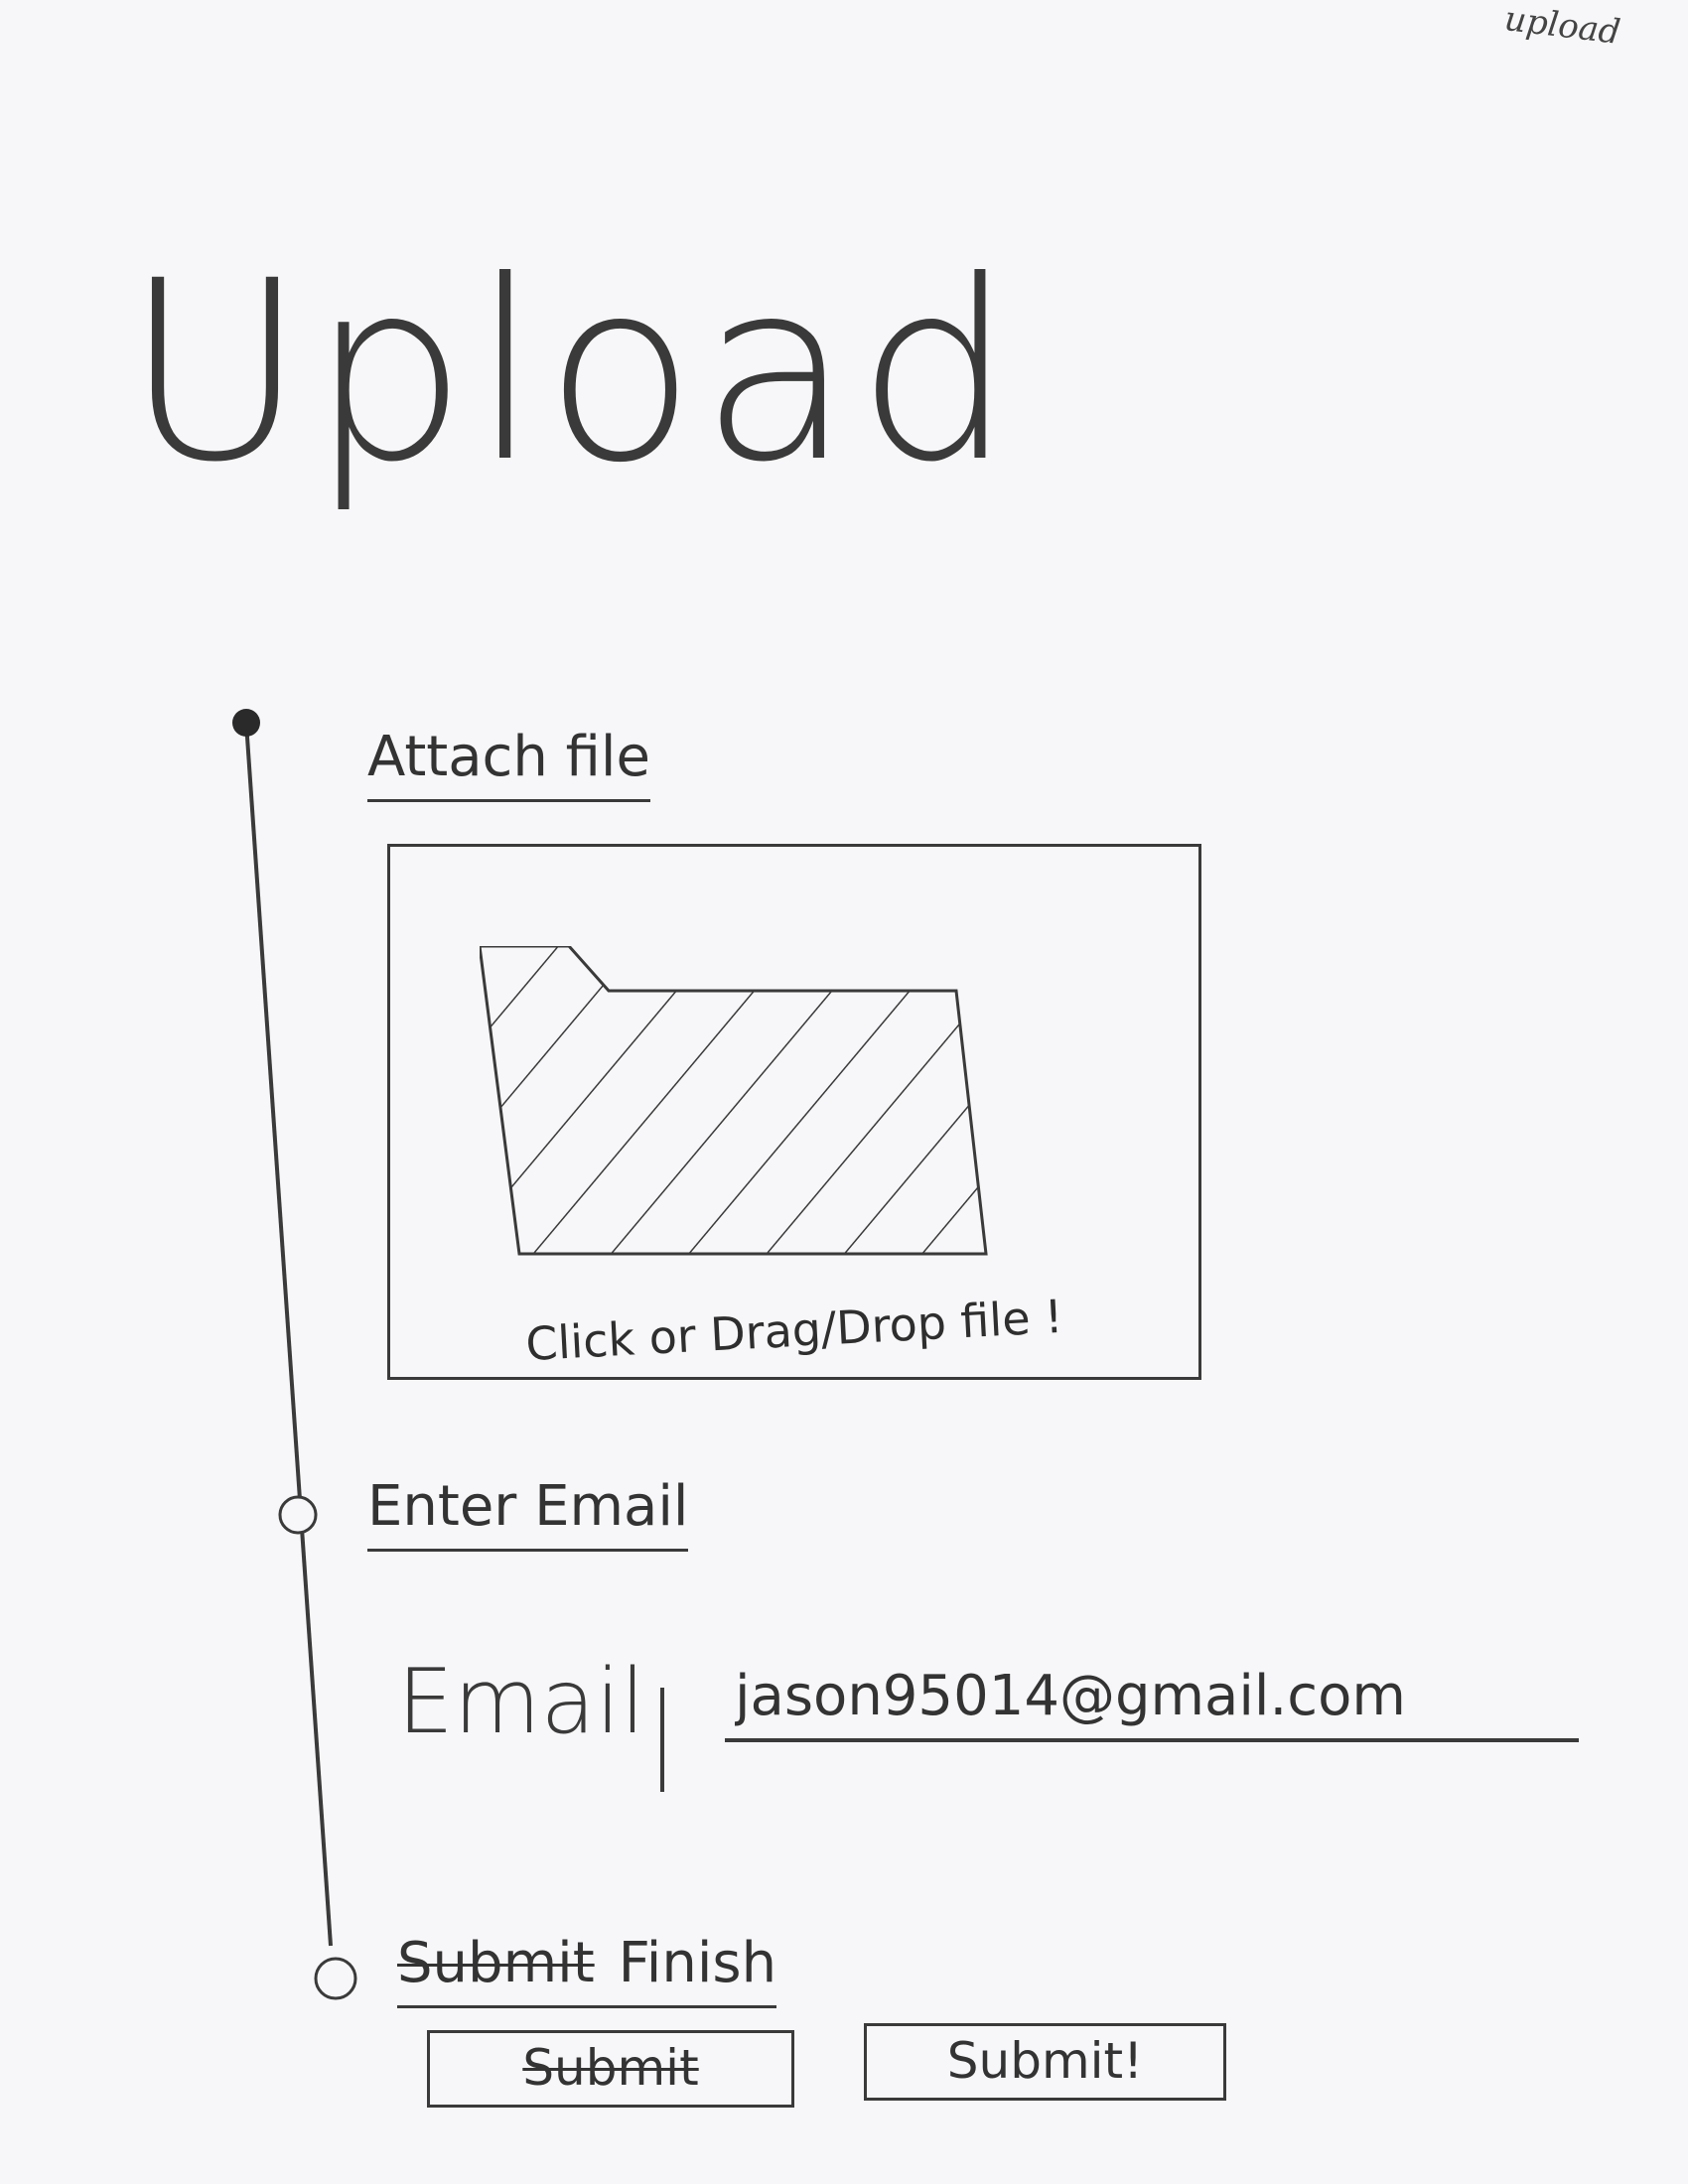  I want to click on dropzone-label: Click or Drag/Drop file !, so click(794, 1330).